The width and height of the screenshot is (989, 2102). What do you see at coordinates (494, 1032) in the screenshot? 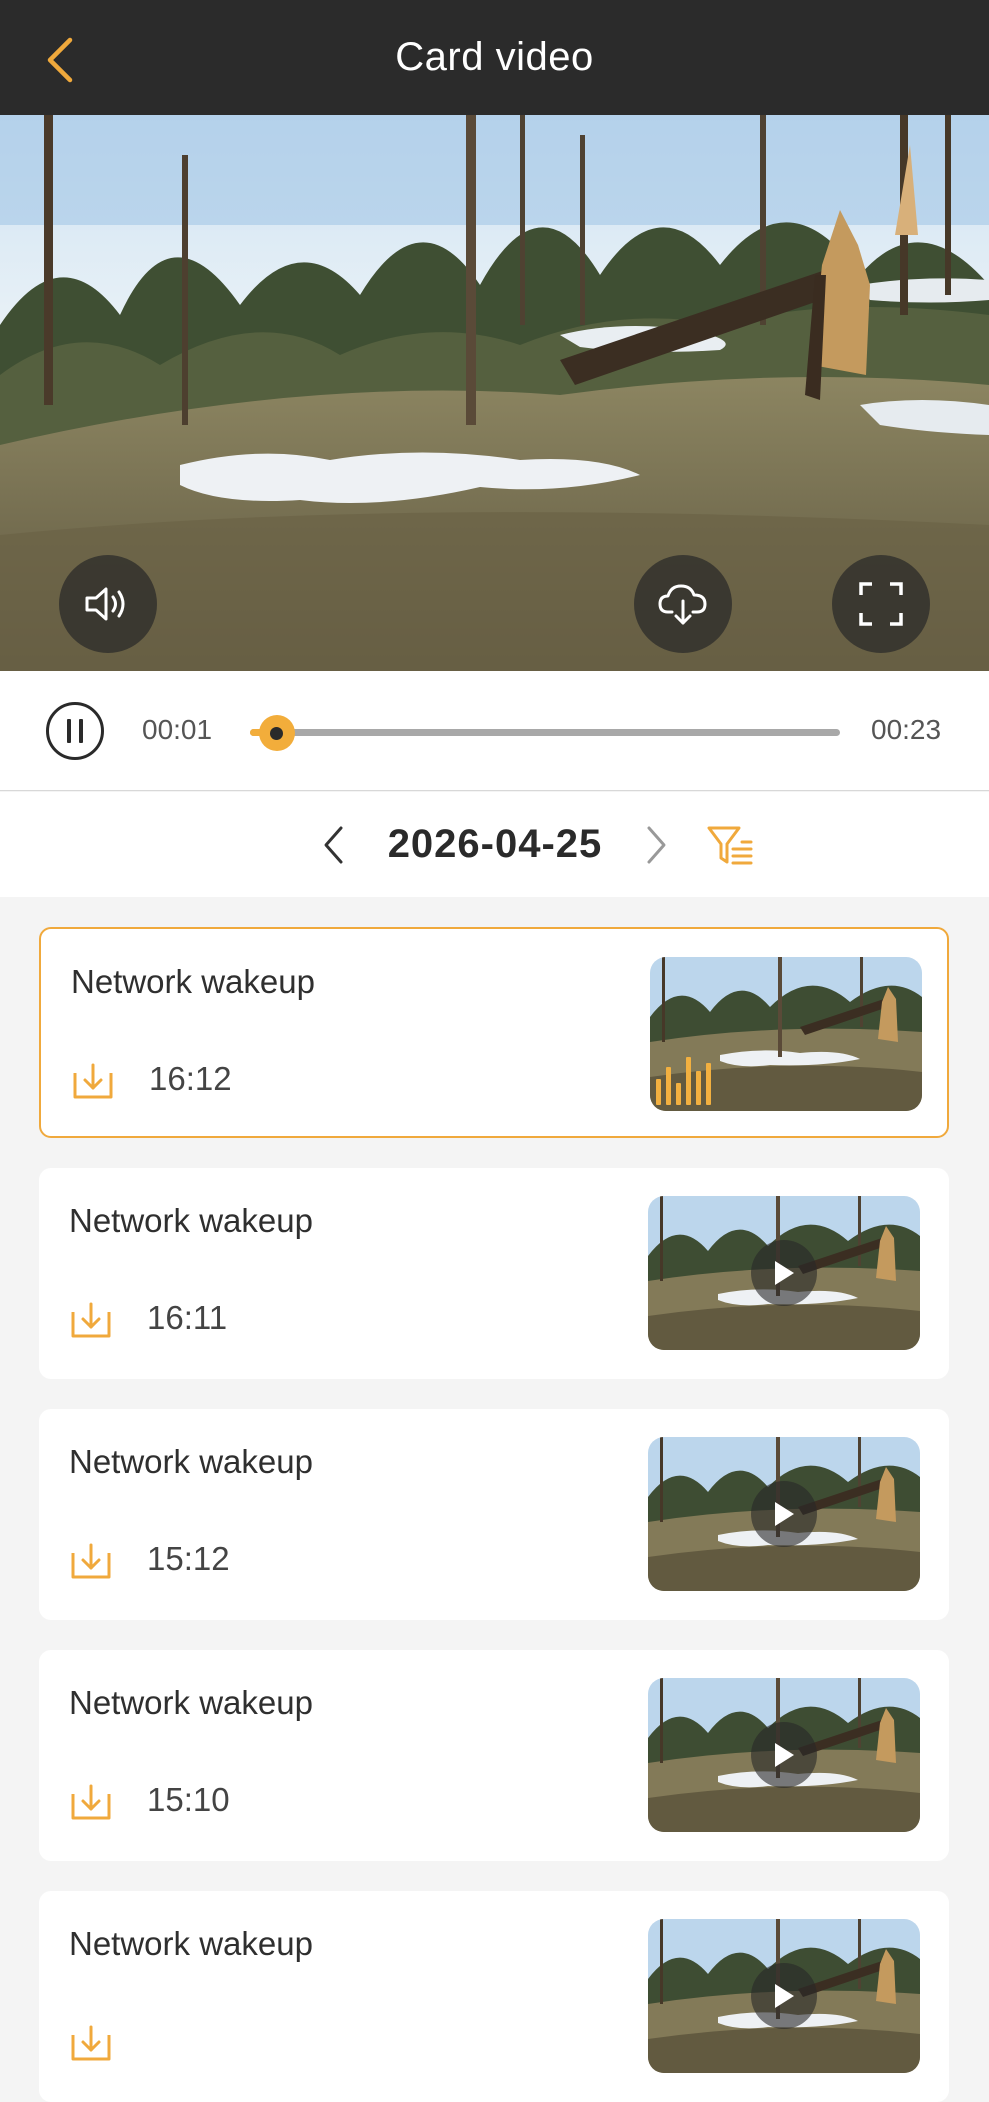
I see `recording-item: Network wakeup 16:12` at bounding box center [494, 1032].